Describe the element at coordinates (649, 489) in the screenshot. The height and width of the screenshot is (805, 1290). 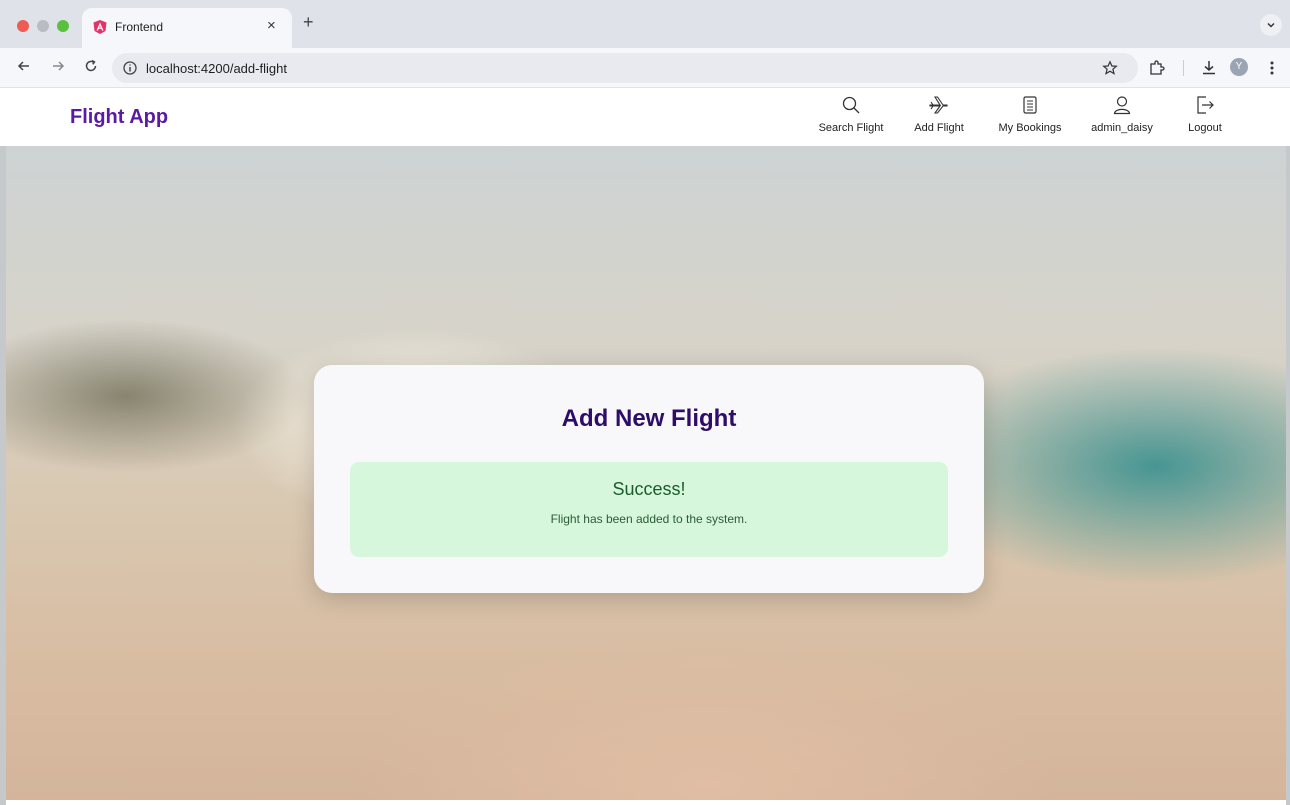
I see `alert-title: Success!` at that location.